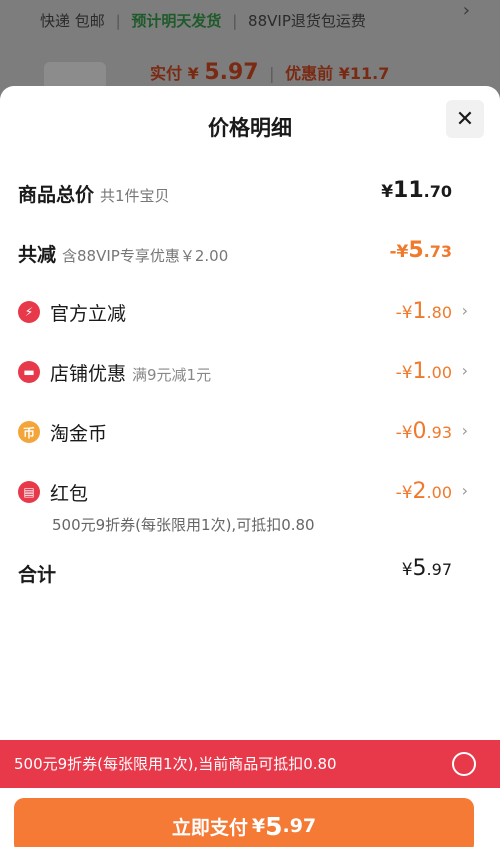 This screenshot has width=500, height=847. What do you see at coordinates (439, 432) in the screenshot?
I see `amount-dec: .93` at bounding box center [439, 432].